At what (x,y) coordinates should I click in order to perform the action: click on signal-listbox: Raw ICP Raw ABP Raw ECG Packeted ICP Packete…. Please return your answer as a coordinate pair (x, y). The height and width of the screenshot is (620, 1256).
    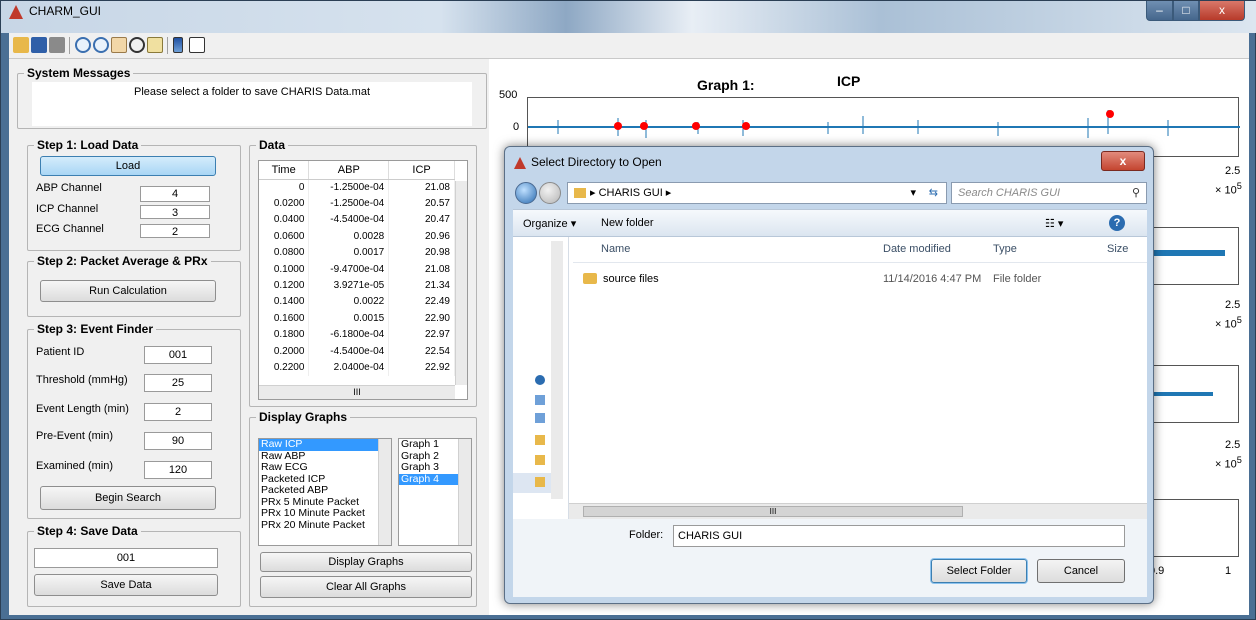
    Looking at the image, I should click on (325, 492).